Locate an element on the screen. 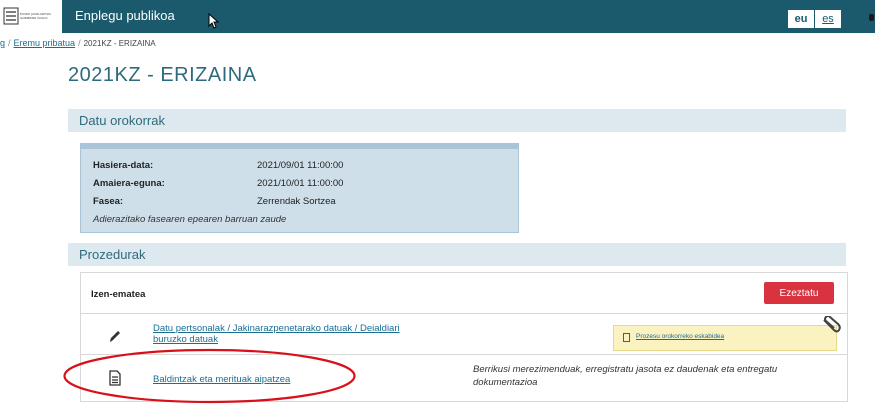  prozedurak-header: Prozedurak is located at coordinates (457, 254).